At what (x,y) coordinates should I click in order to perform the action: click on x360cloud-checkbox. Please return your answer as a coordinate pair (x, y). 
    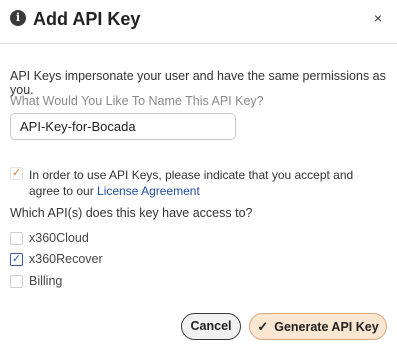
    Looking at the image, I should click on (16, 238).